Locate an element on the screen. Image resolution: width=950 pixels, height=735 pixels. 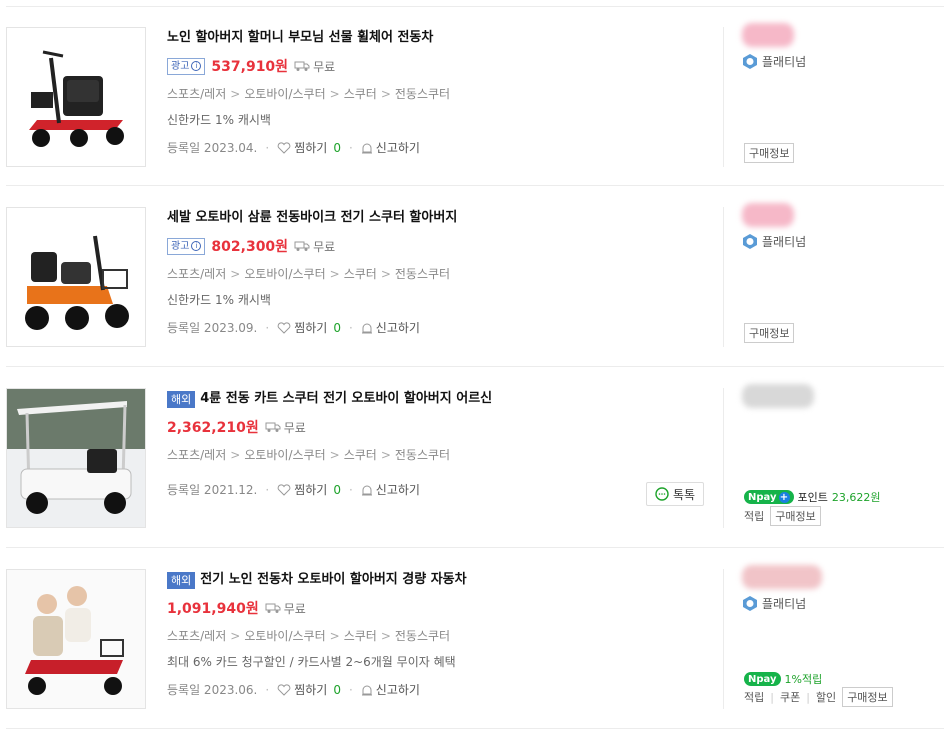
info-icon: i is located at coordinates (196, 246).